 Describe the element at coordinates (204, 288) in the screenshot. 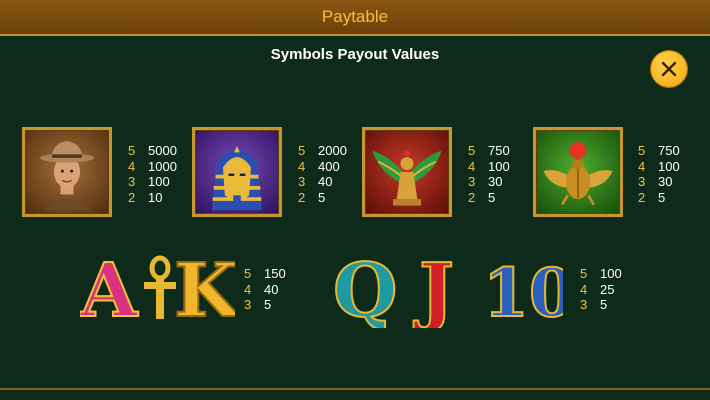

I see `card-letter-k: K` at that location.